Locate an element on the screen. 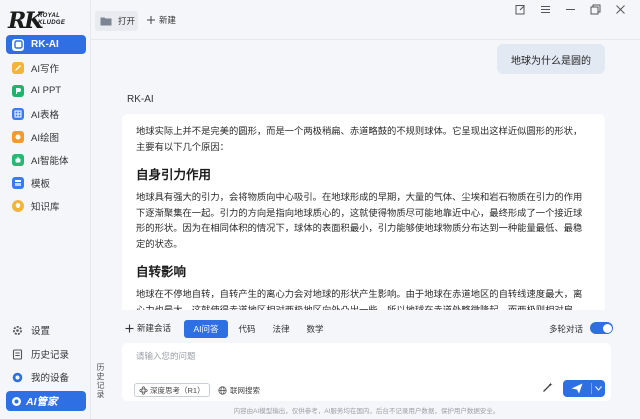  sidebar-item-label: AI PPT is located at coordinates (46, 90).